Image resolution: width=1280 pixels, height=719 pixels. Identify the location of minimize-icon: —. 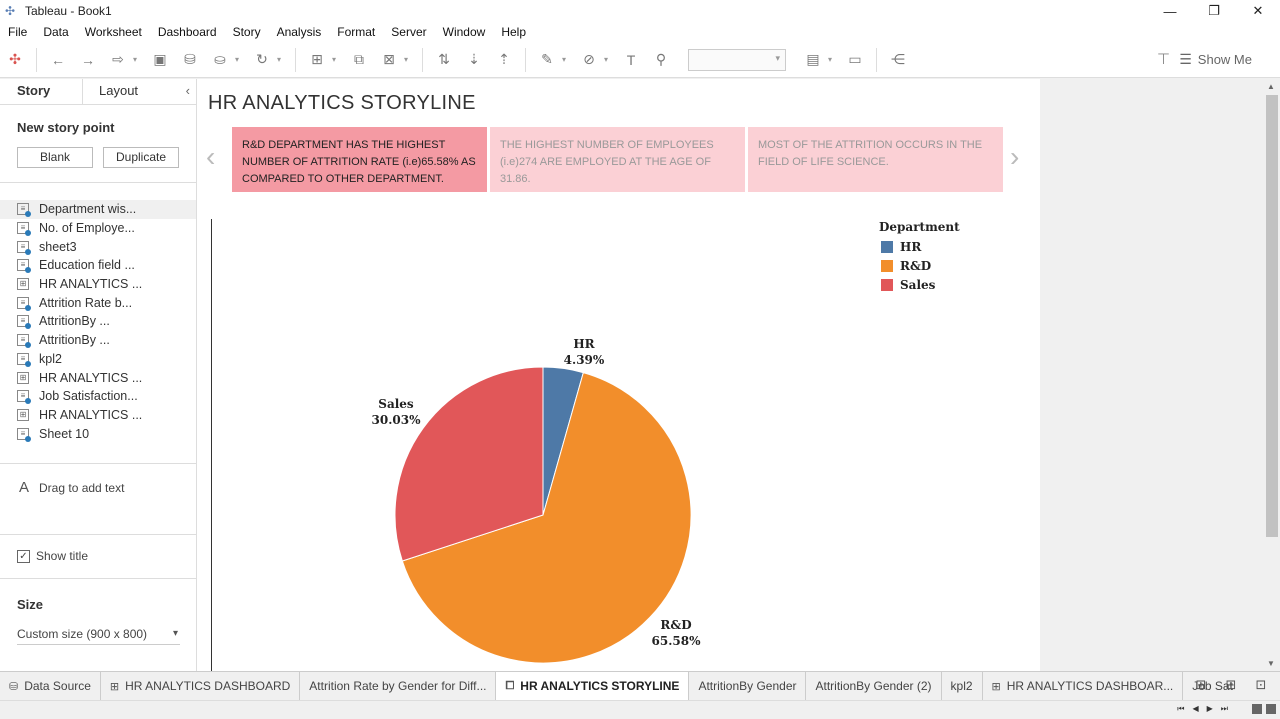
(1170, 11).